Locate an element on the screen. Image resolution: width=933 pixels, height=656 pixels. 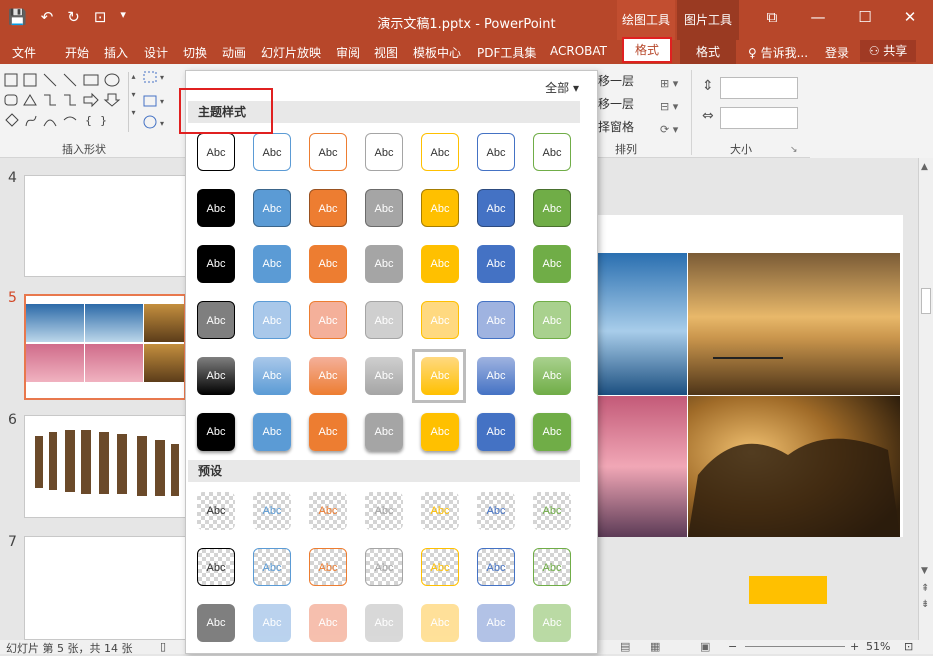
view-sorter-icon: ▦ is located at coordinates (655, 646).